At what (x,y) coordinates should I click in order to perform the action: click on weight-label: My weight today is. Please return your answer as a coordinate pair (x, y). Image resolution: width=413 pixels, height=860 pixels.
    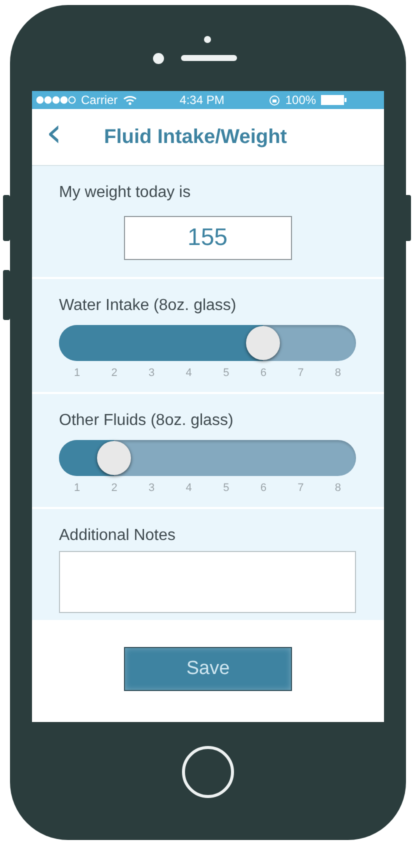
    Looking at the image, I should click on (125, 193).